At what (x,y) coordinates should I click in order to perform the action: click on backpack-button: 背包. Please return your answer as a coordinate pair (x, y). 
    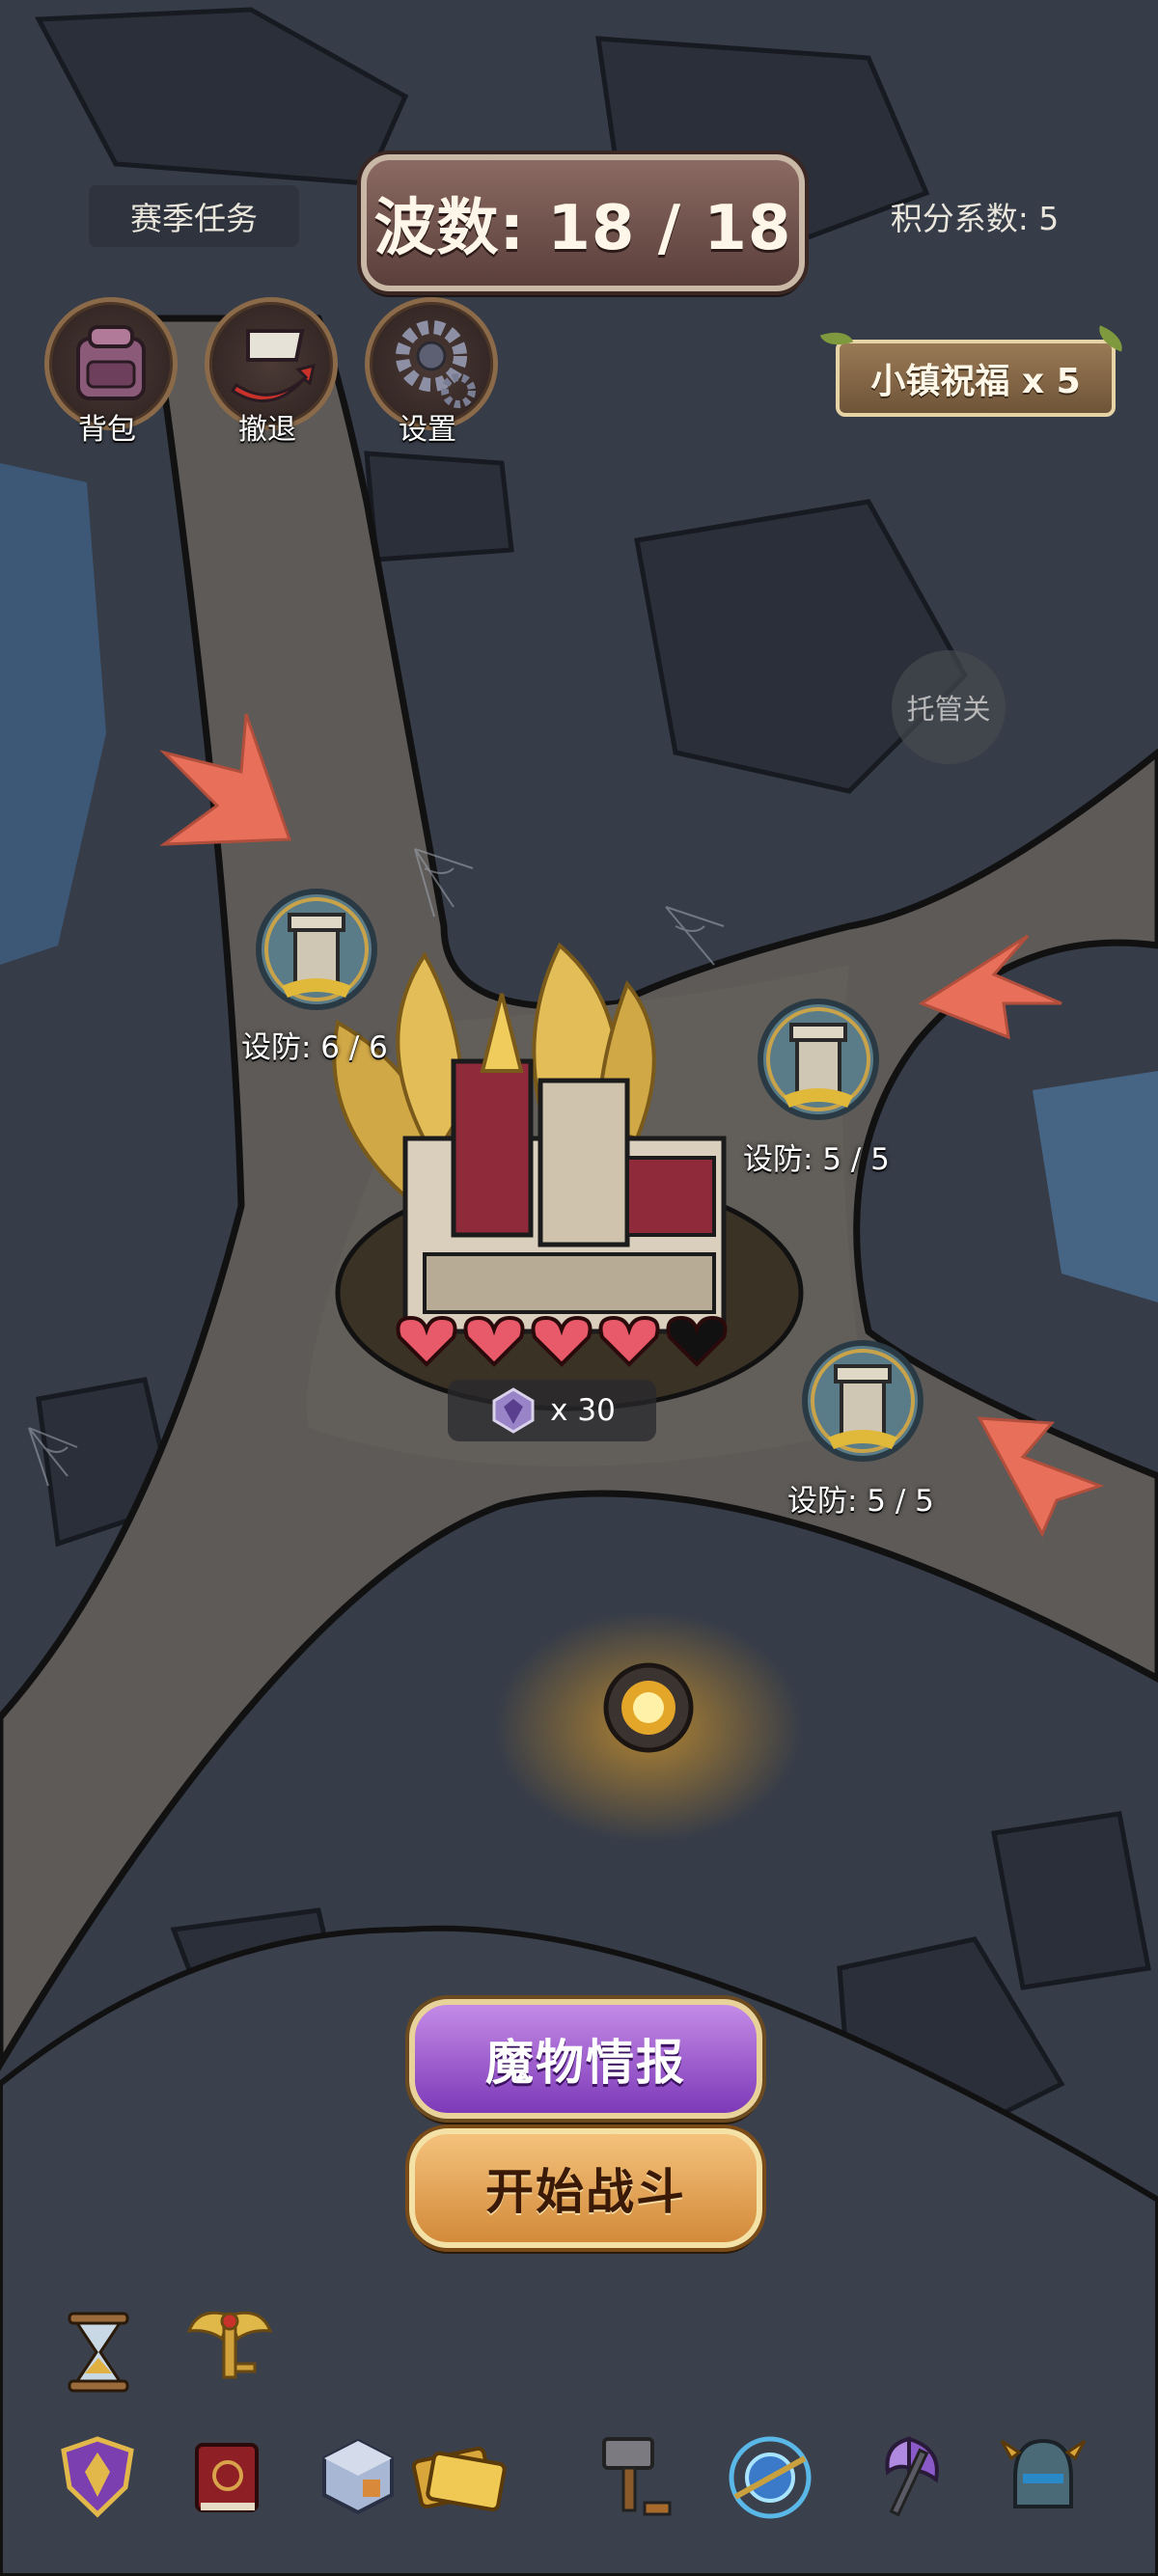
    Looking at the image, I should click on (107, 372).